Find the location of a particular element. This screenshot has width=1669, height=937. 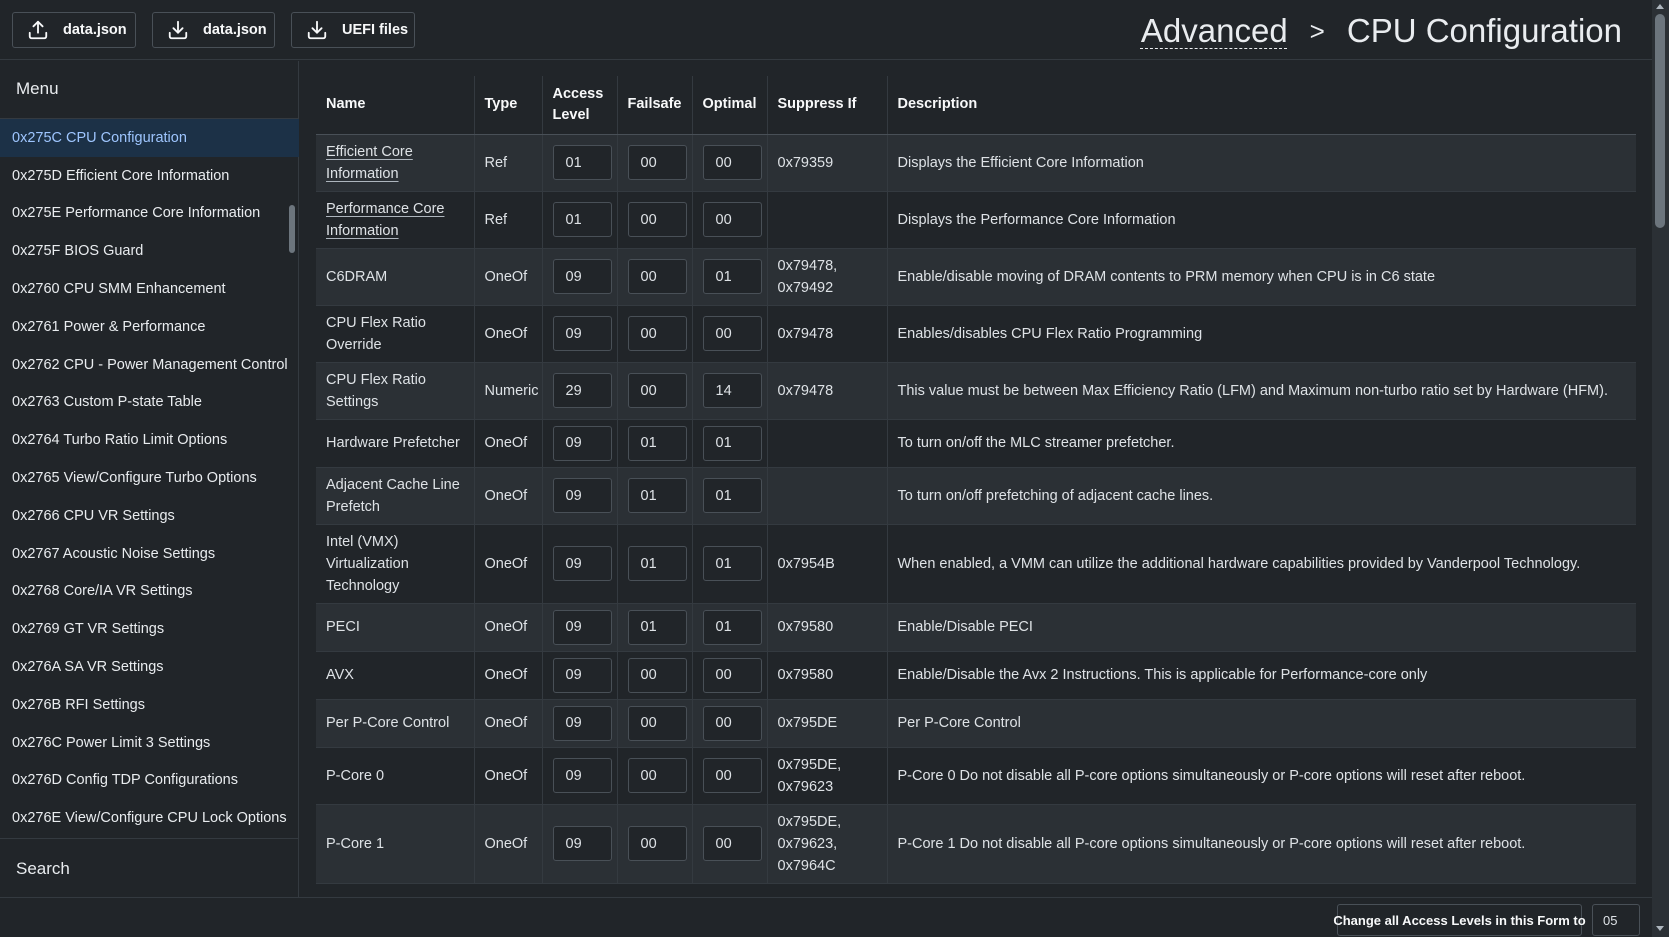

cell-name: C6DRAM is located at coordinates (395, 277).